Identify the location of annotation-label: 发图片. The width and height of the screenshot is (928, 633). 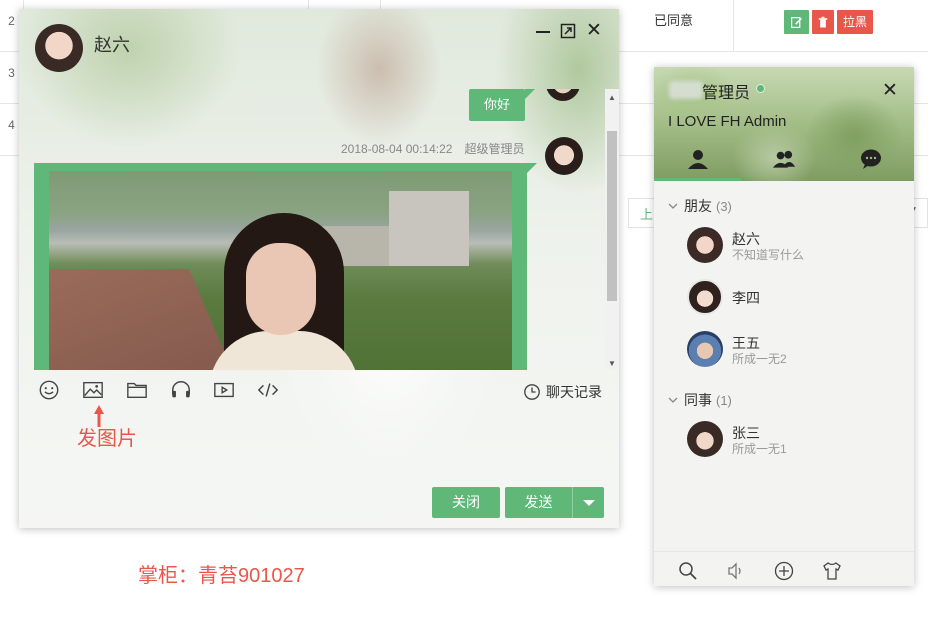
(107, 439).